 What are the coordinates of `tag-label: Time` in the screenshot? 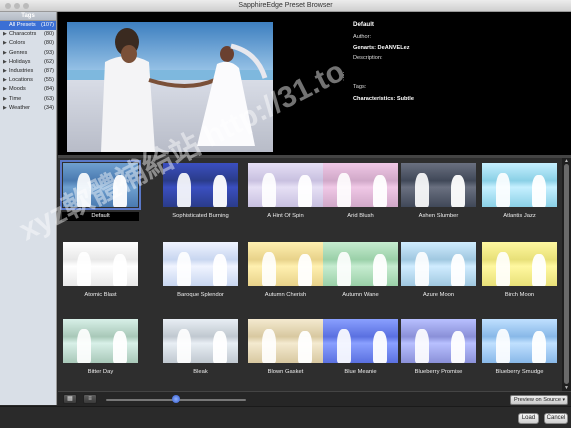 It's located at (15, 98).